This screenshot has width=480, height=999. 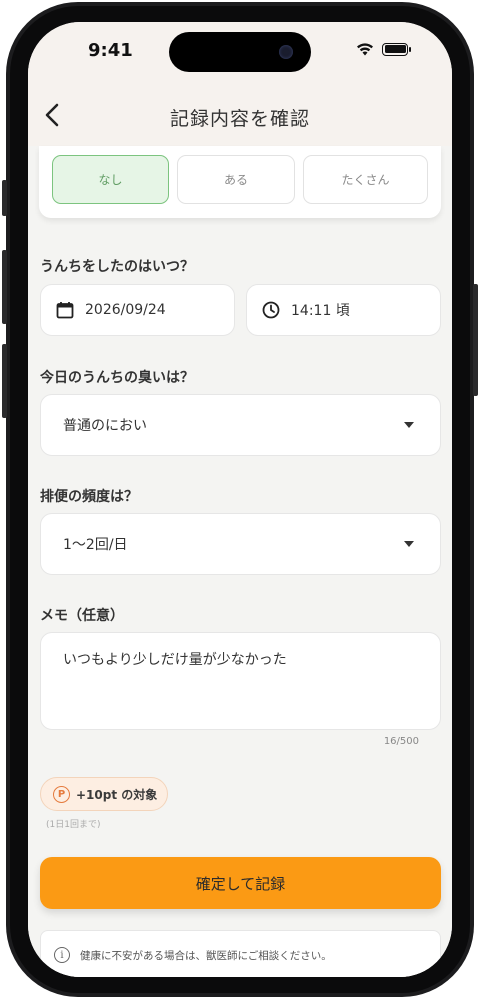 I want to click on smell-label: 今日のうんちの臭いは？, so click(x=117, y=378).